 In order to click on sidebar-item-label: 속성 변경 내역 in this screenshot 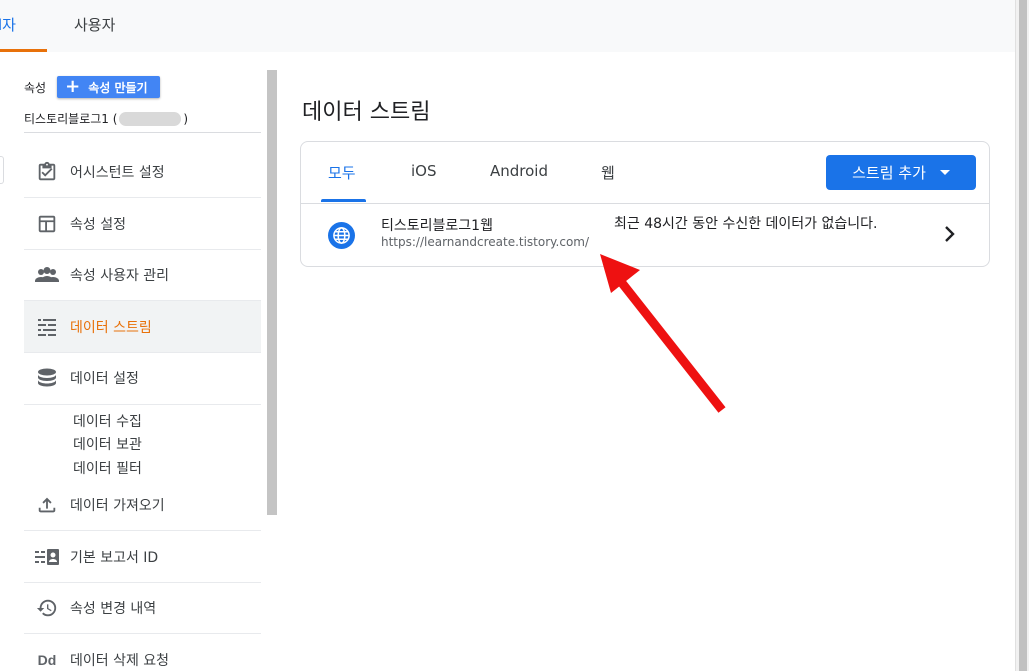, I will do `click(113, 608)`.